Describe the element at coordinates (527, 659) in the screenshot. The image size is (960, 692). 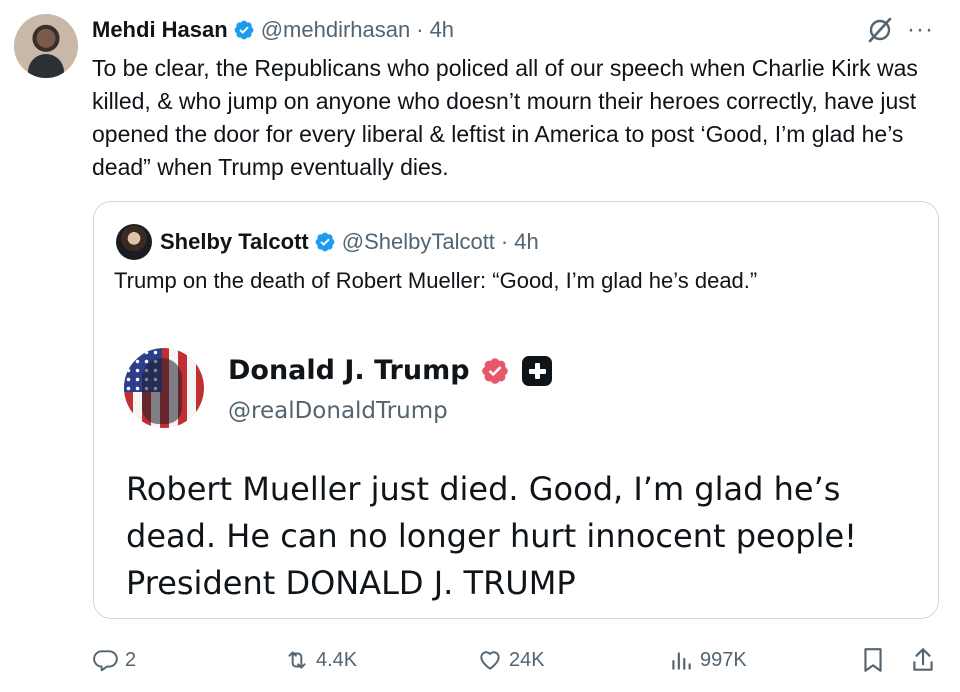
I see `like-count: 24K` at that location.